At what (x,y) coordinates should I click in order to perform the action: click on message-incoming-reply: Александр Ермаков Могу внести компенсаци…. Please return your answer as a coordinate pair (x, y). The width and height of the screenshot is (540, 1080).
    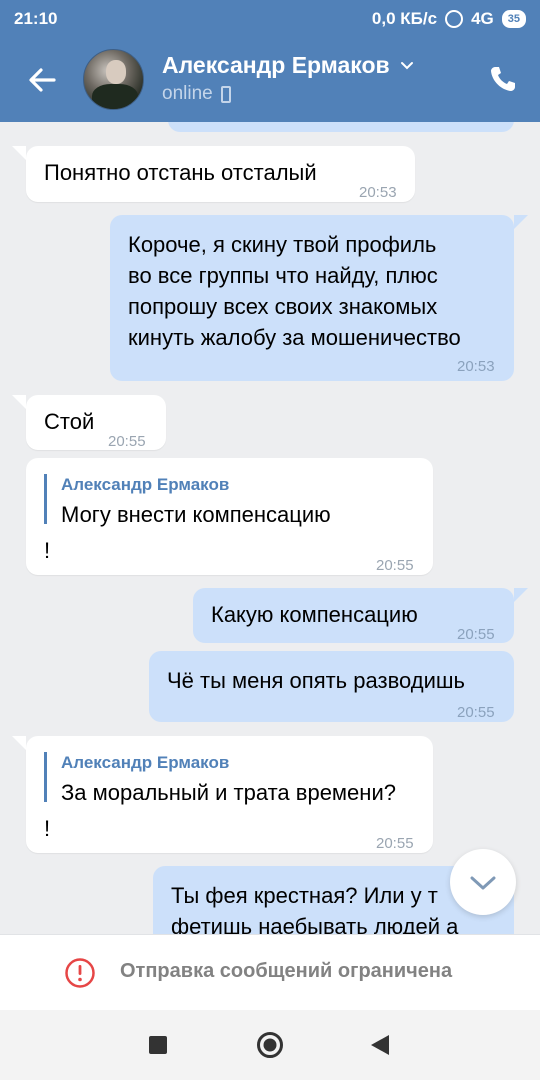
    Looking at the image, I should click on (229, 516).